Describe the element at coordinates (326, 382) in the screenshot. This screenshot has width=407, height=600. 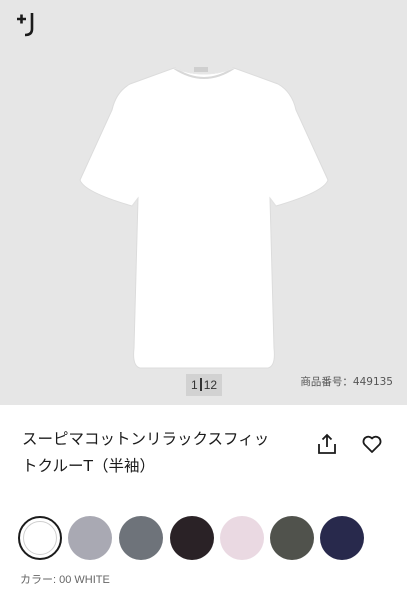
I see `item-number-label: 商品番号：` at that location.